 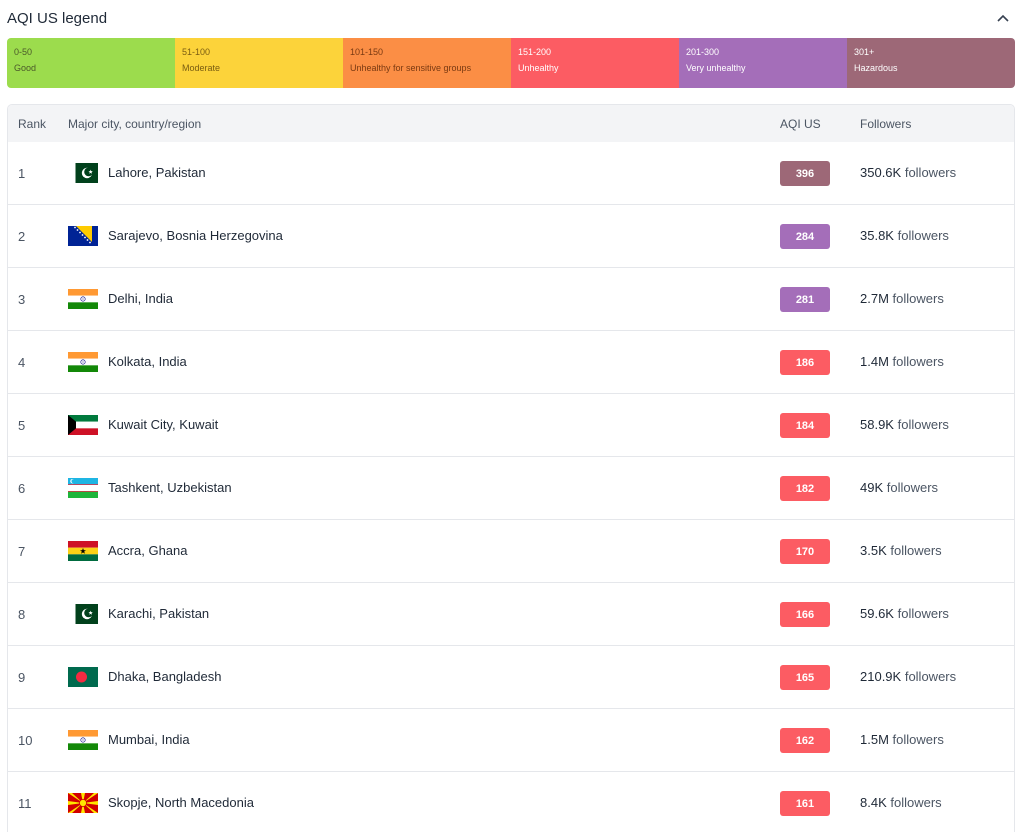 What do you see at coordinates (805, 236) in the screenshot?
I see `aqi-badge: 284` at bounding box center [805, 236].